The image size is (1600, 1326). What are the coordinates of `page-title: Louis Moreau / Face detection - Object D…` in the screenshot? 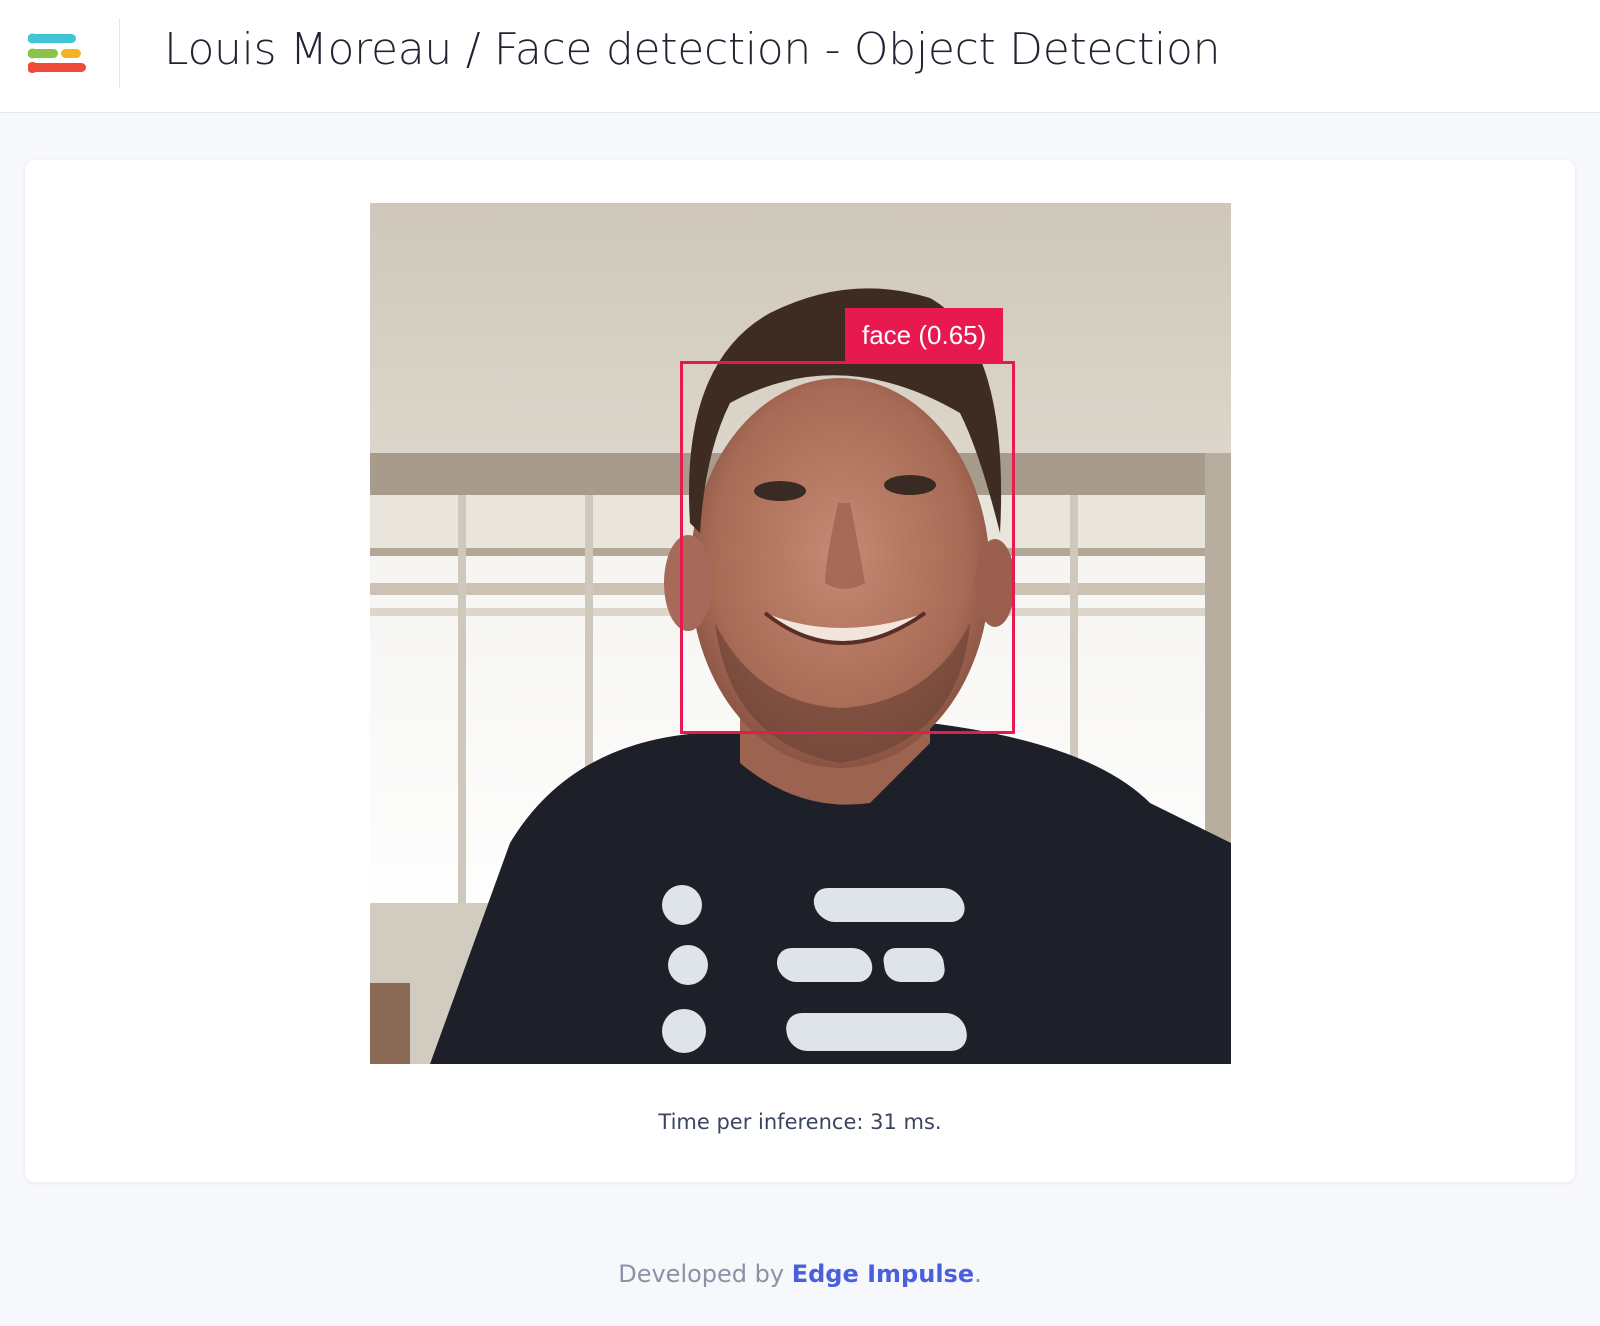 It's located at (692, 49).